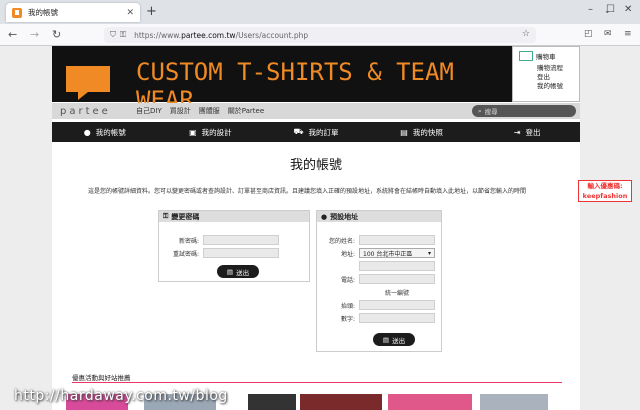 This screenshot has height=410, width=640. I want to click on back-icon: ←, so click(12, 34).